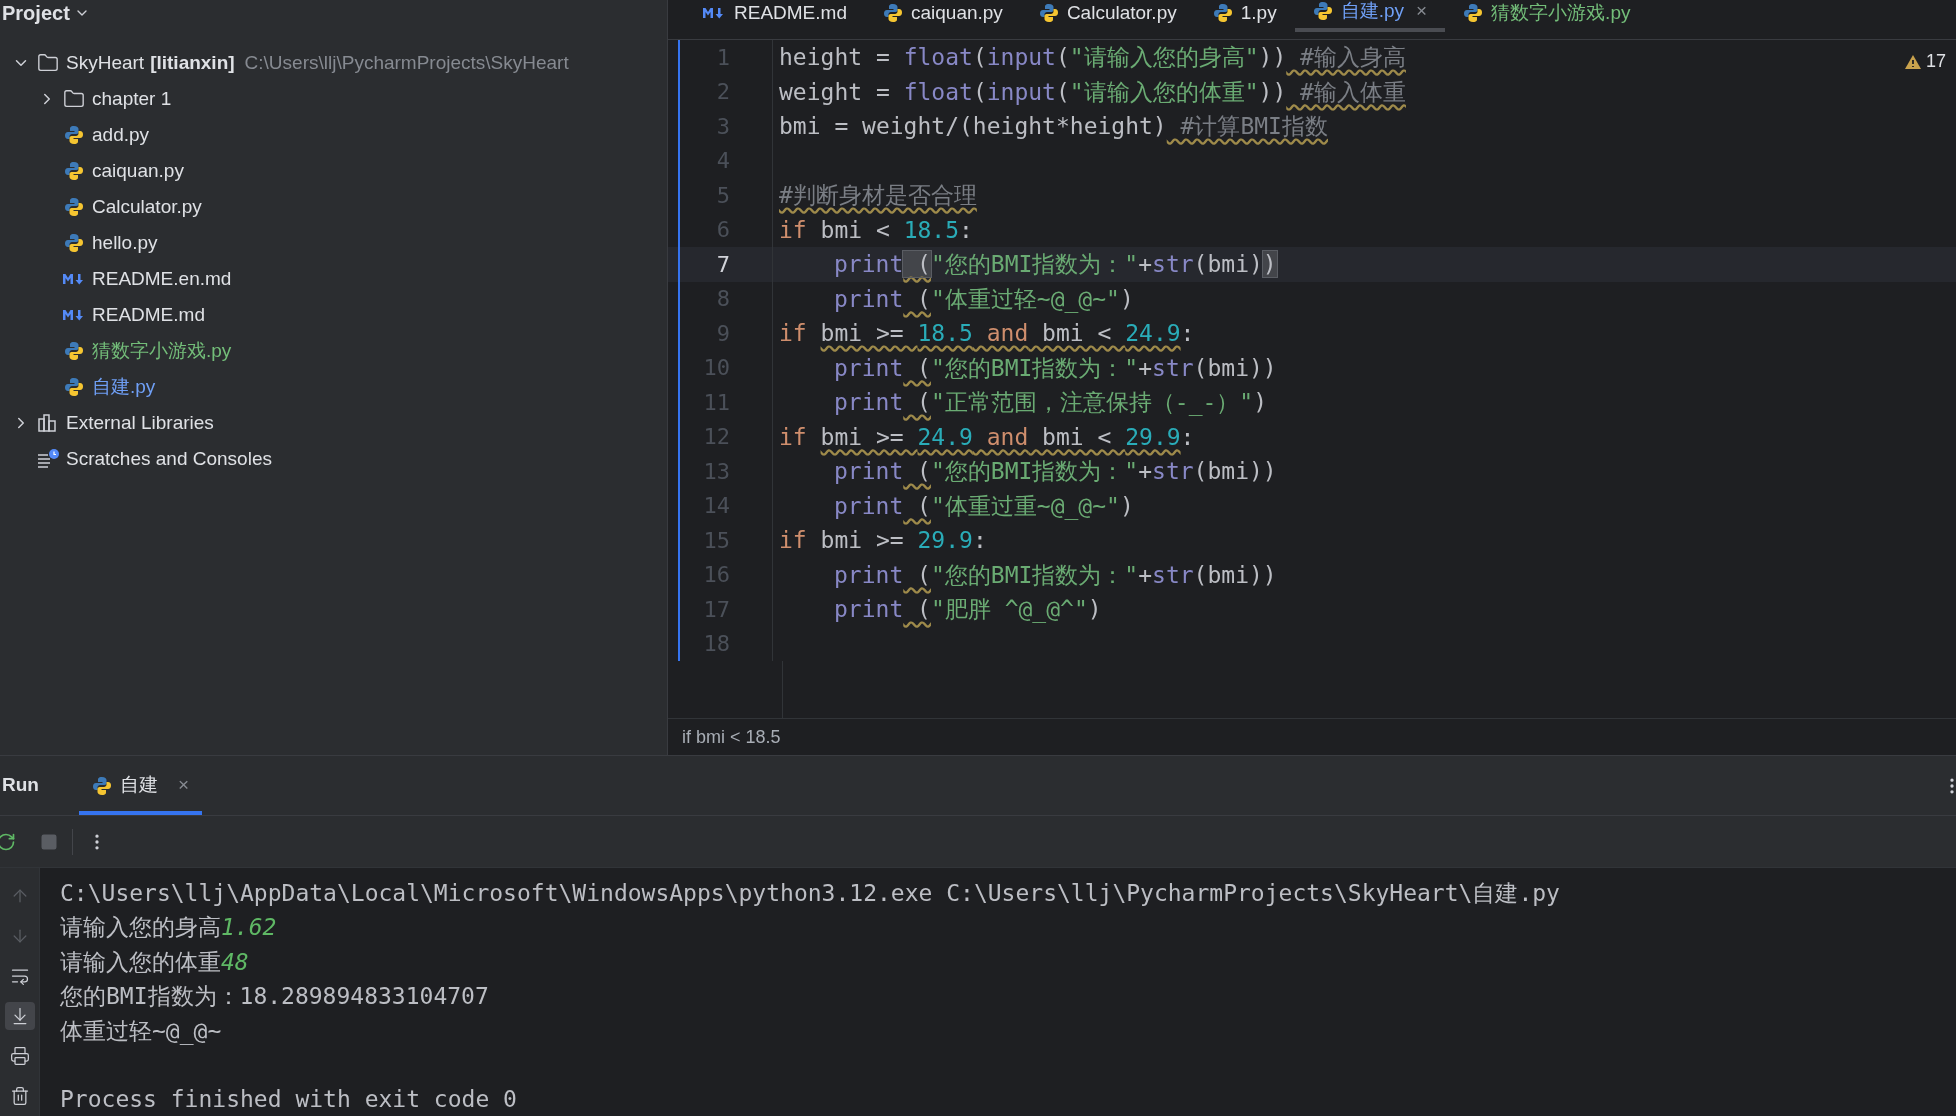 This screenshot has width=1956, height=1116. I want to click on code-line: if bmi >= 29.9:, so click(883, 540).